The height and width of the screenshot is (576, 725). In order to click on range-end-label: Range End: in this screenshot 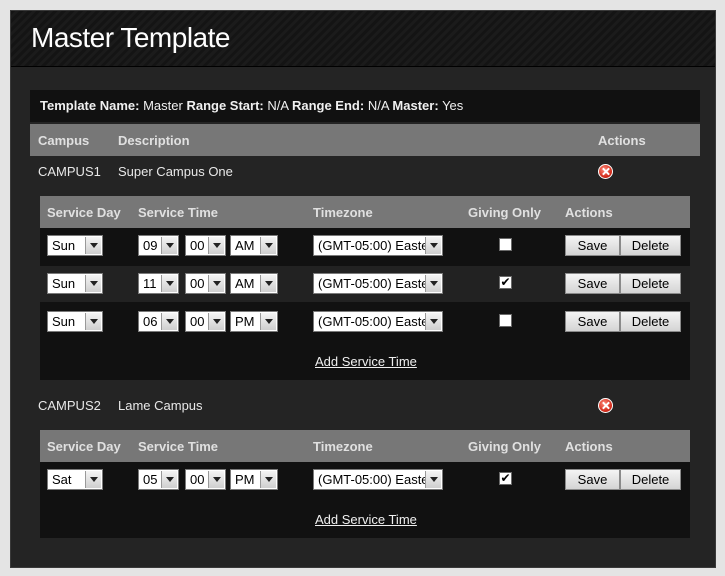, I will do `click(328, 105)`.